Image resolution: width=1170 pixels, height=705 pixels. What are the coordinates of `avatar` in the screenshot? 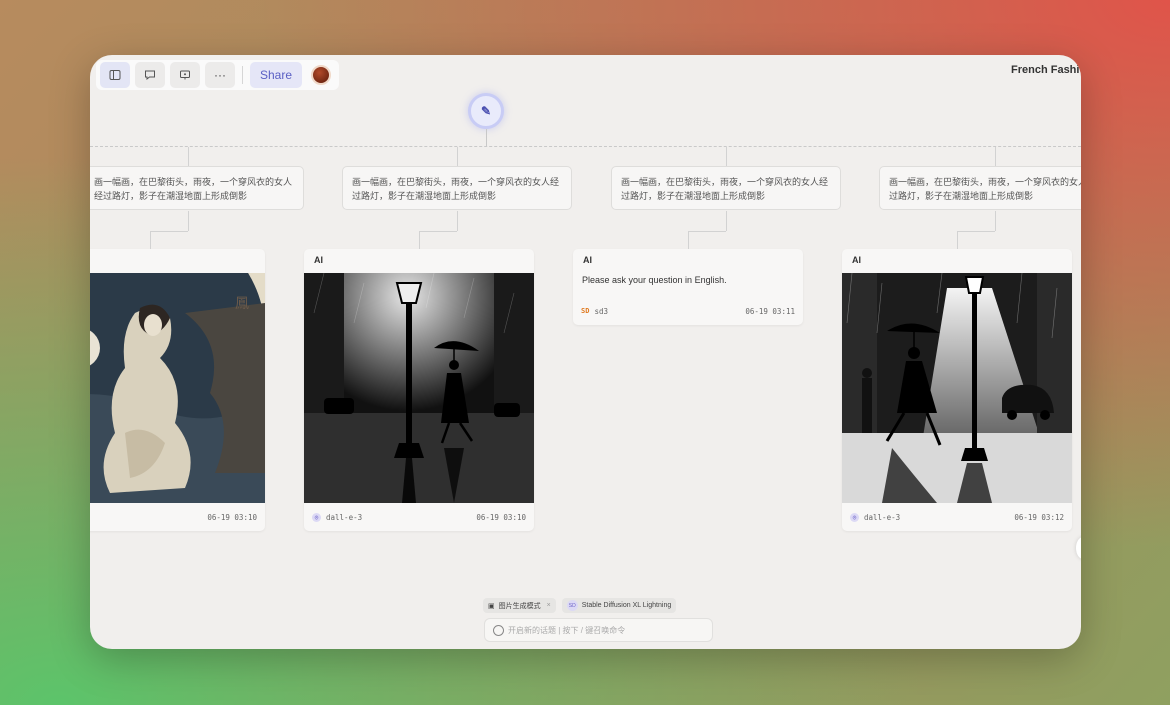 It's located at (321, 75).